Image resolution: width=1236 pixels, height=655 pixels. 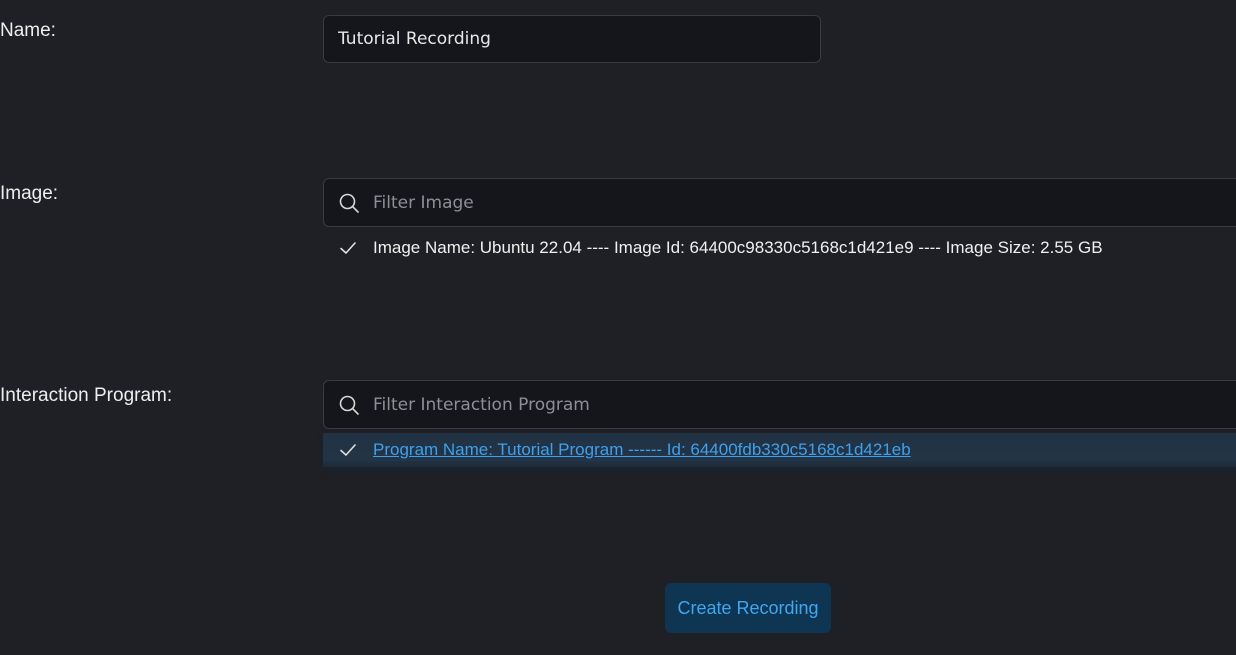 What do you see at coordinates (748, 608) in the screenshot?
I see `create-recording-button: Create Recording` at bounding box center [748, 608].